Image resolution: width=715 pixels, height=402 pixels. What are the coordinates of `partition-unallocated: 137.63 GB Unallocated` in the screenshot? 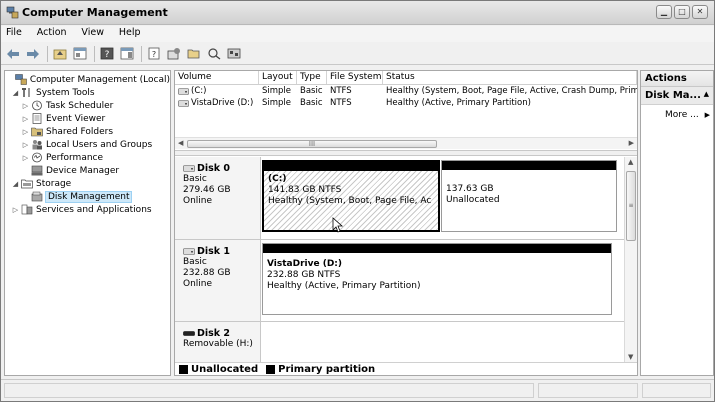 It's located at (529, 196).